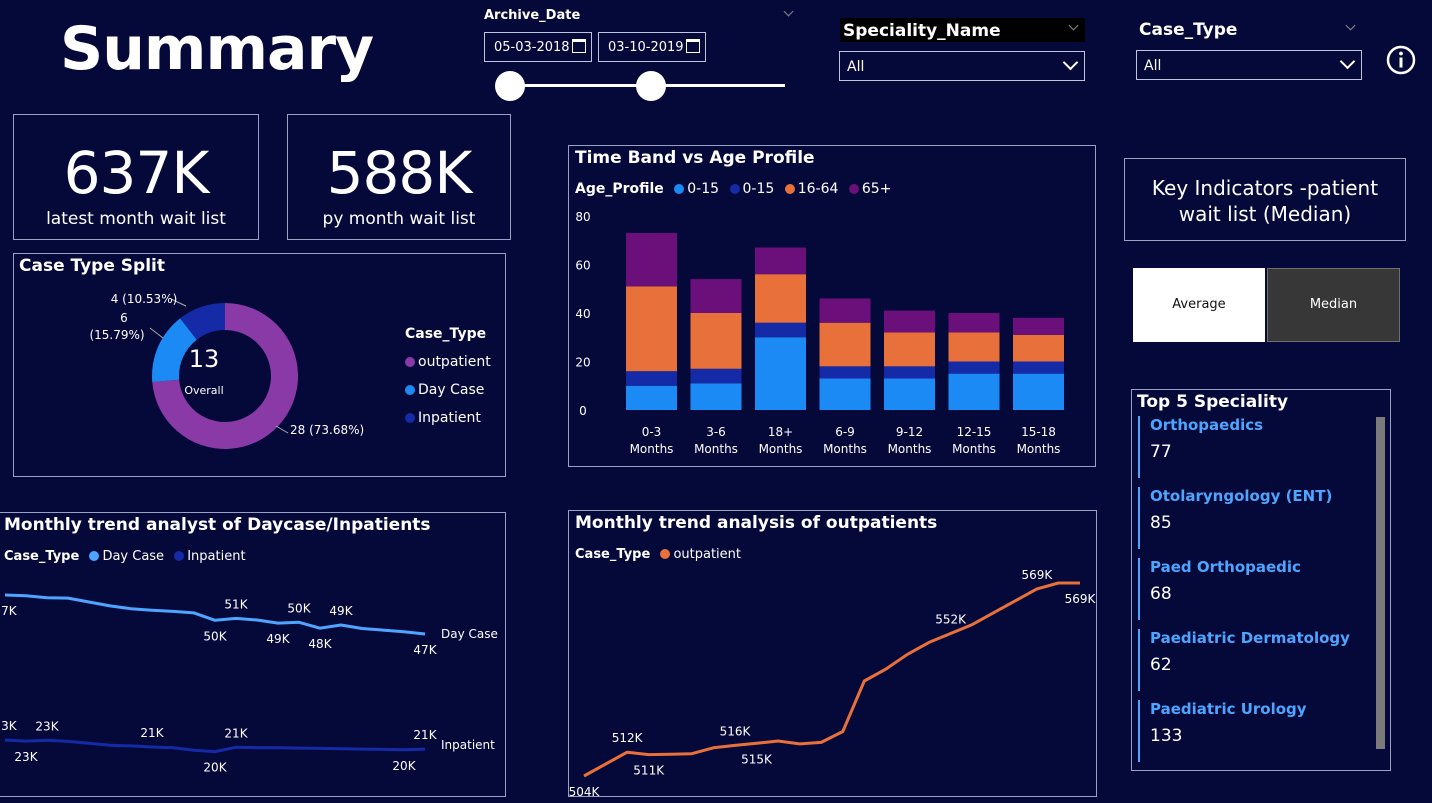  I want to click on case-type-dropdown: All, so click(1249, 65).